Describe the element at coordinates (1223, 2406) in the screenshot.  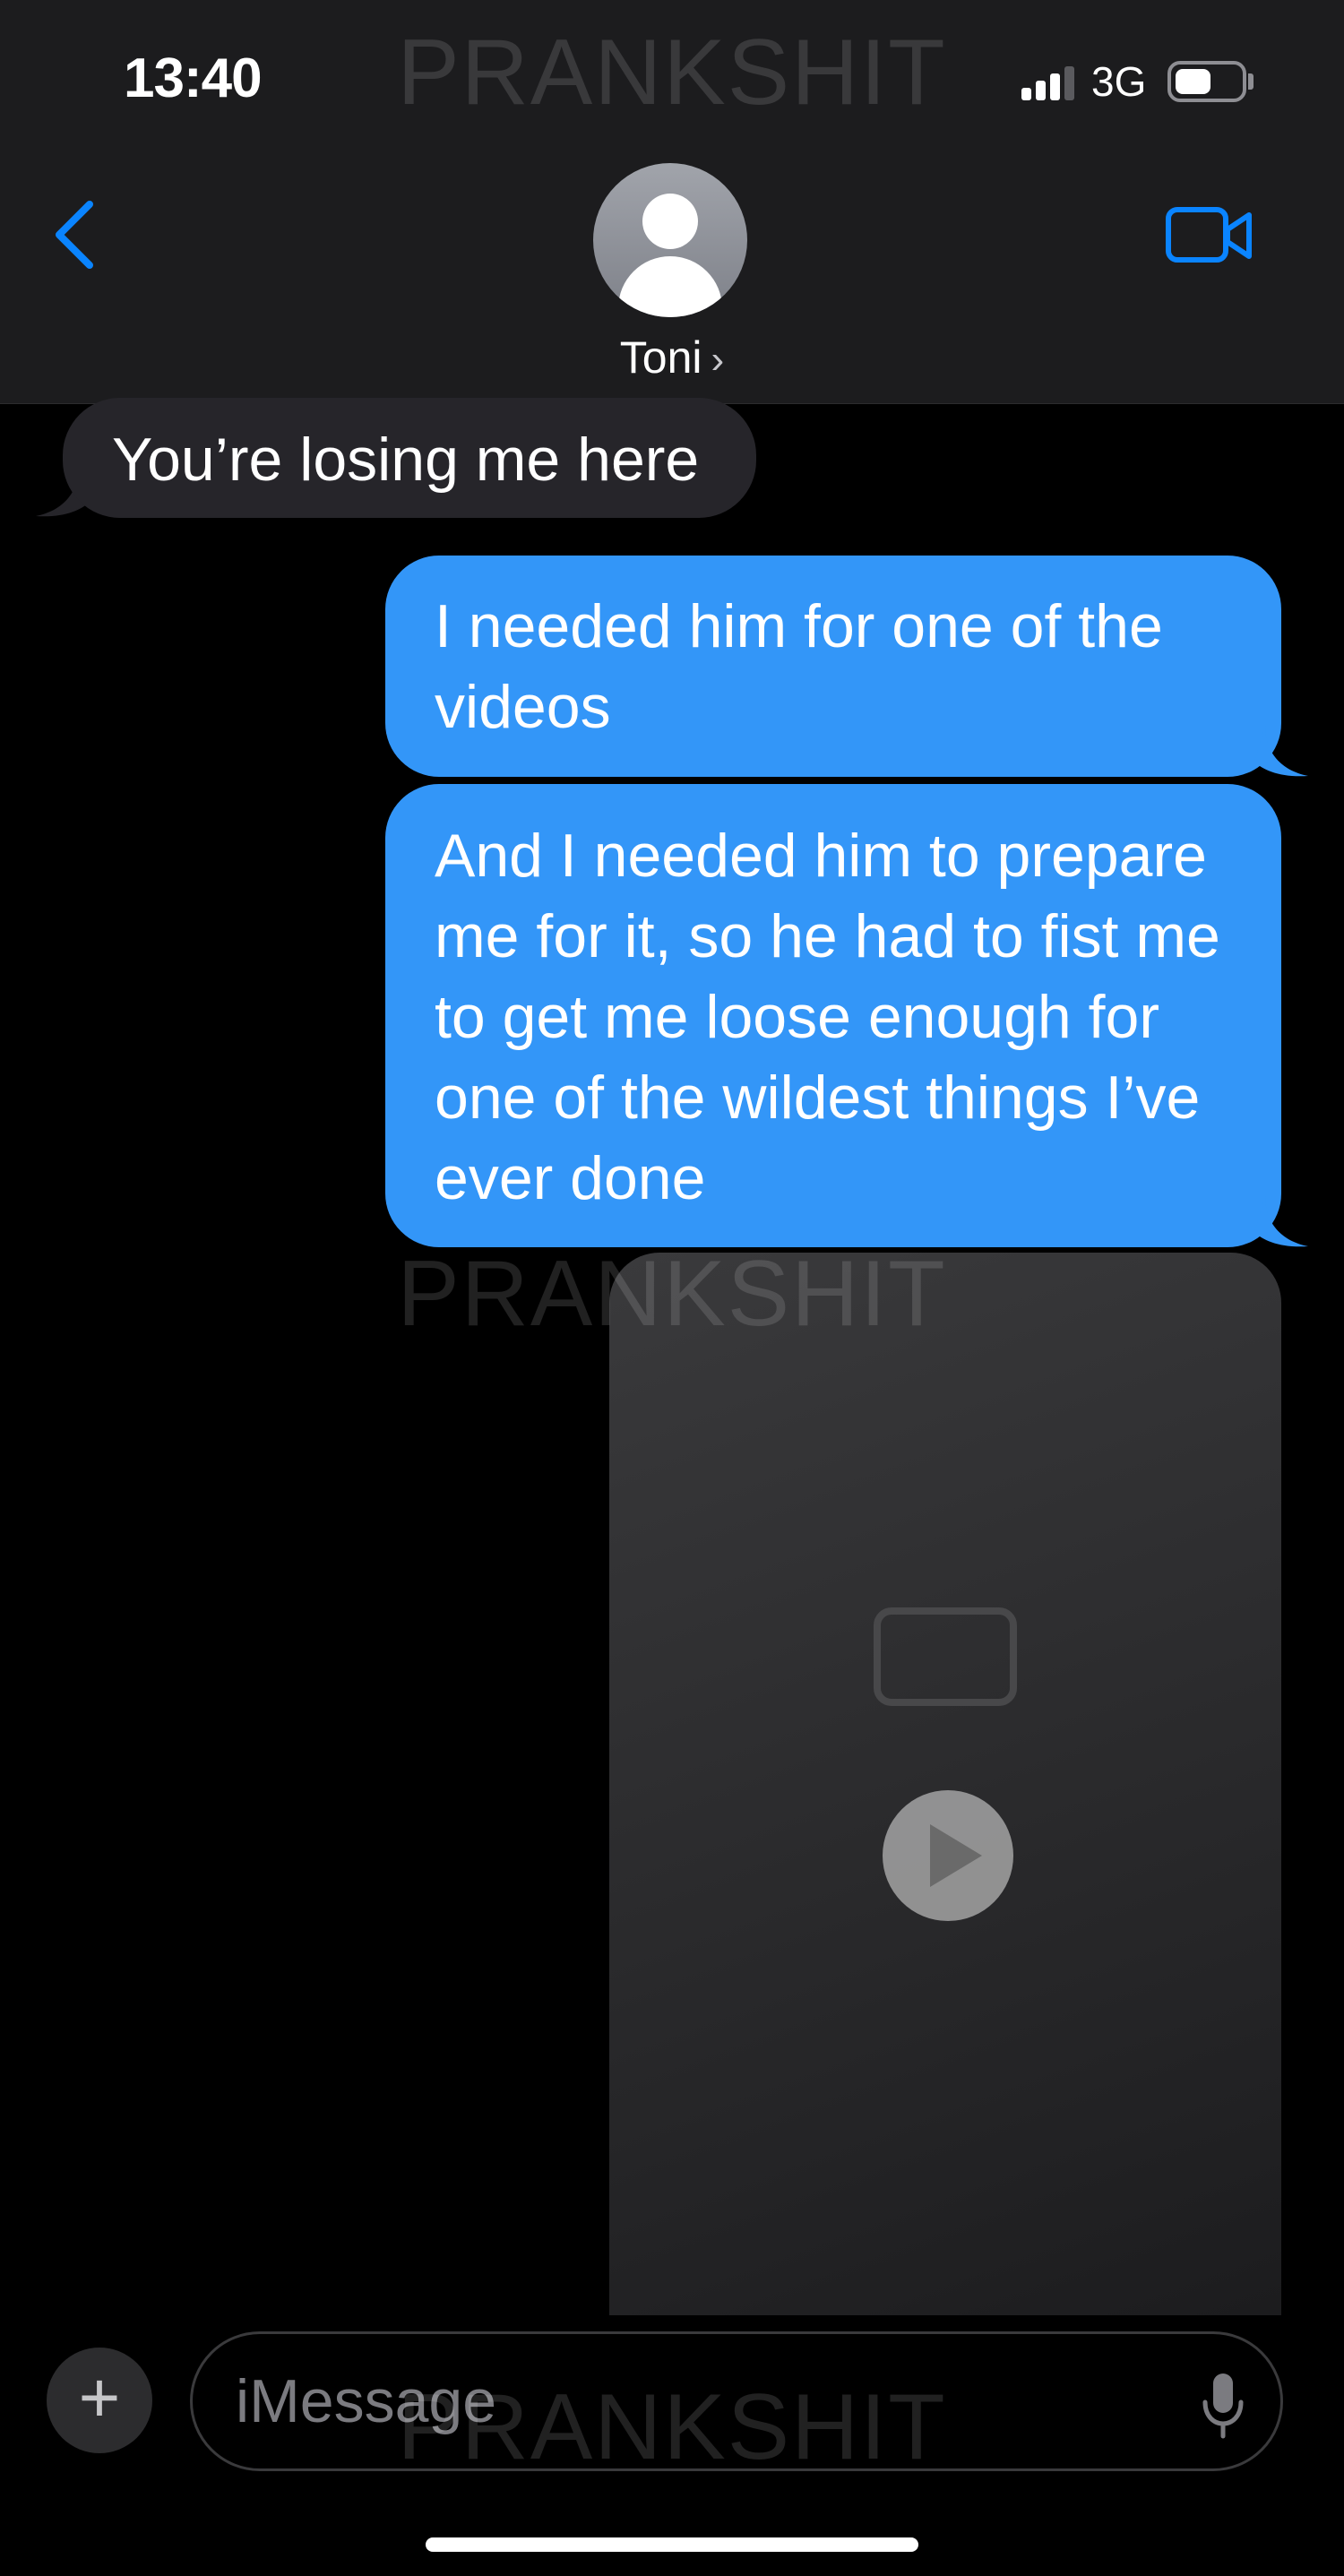
I see `microphone-icon` at that location.